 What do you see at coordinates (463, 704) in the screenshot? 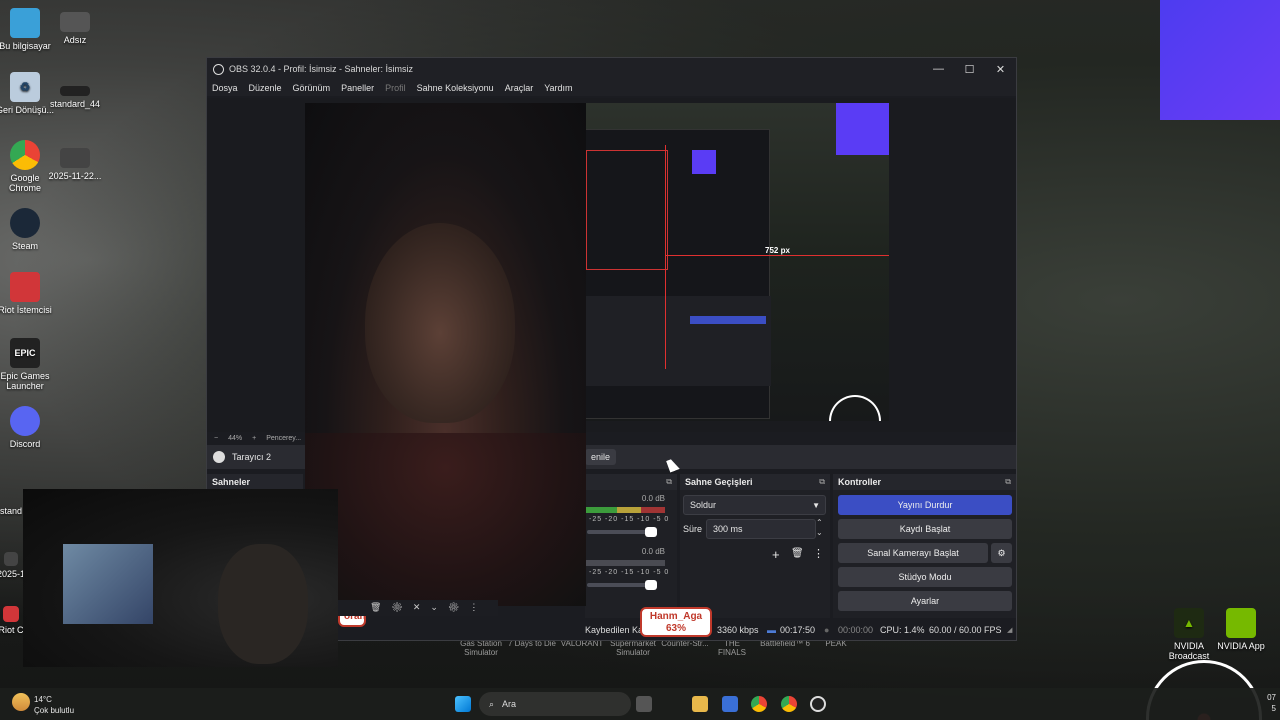
I see `start-windows-icon` at bounding box center [463, 704].